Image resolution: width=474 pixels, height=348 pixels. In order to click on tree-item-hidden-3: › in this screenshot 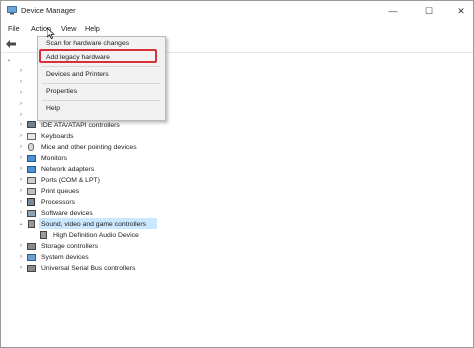, I will do `click(22, 93)`.